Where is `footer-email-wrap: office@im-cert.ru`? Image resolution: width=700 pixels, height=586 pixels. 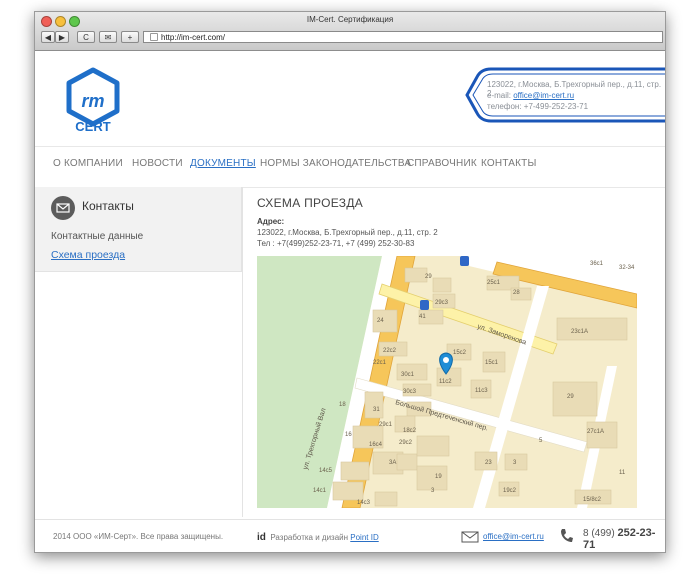
footer-email-wrap: office@im-cert.ru is located at coordinates (513, 536).